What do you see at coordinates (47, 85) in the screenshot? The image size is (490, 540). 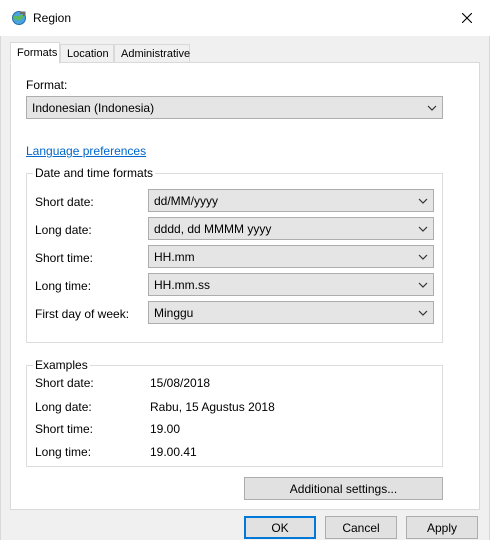 I see `format-label: Format:` at bounding box center [47, 85].